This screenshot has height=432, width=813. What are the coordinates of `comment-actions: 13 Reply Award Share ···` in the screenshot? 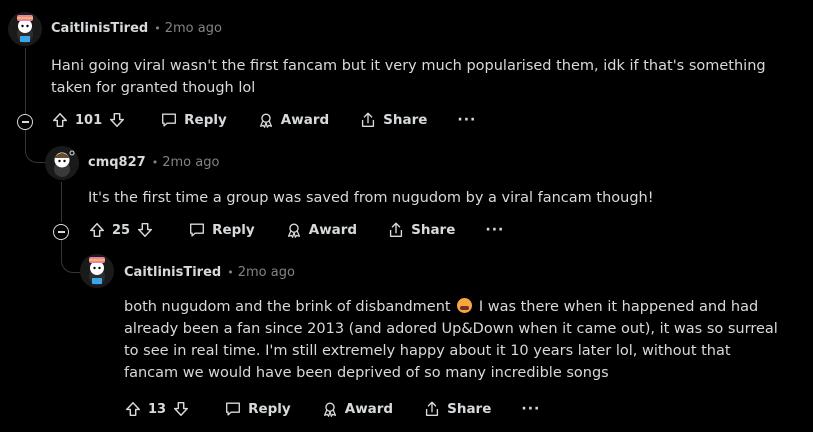 It's located at (332, 409).